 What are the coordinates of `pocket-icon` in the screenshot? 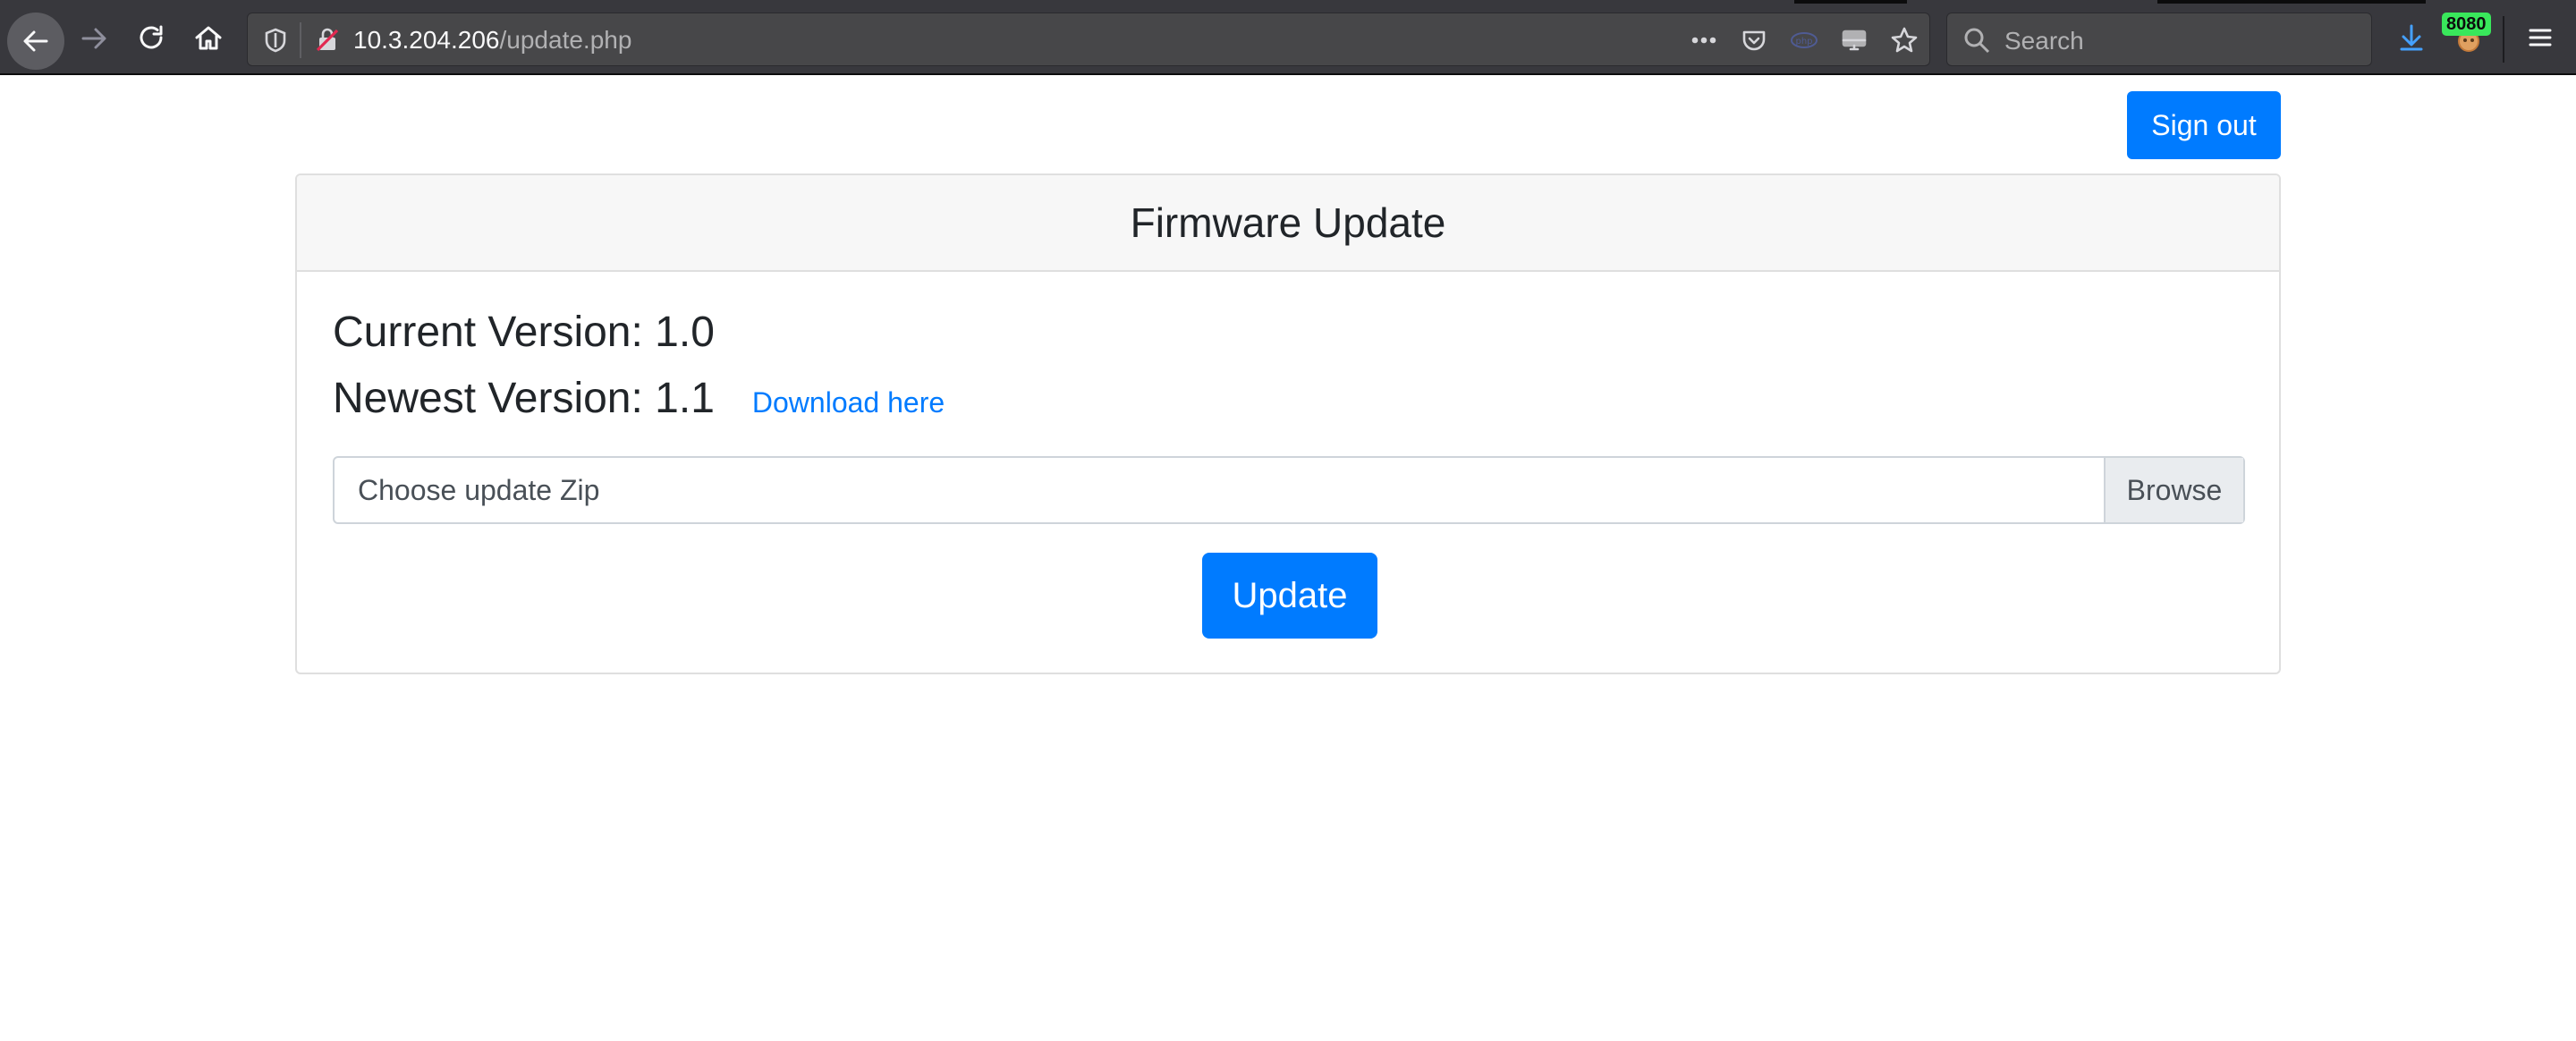 It's located at (1754, 40).